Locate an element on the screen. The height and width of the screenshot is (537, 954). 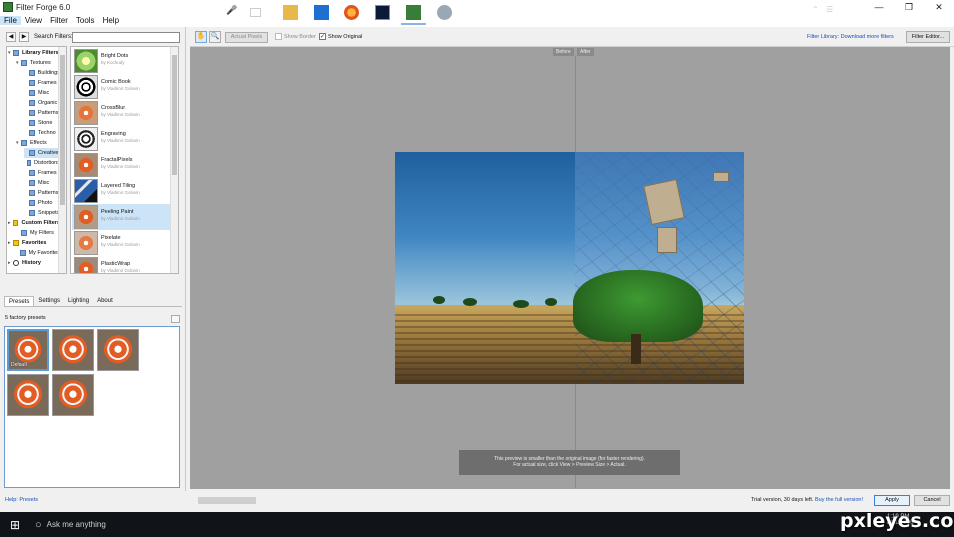
show-original-label: Show Original is located at coordinates (345, 36).